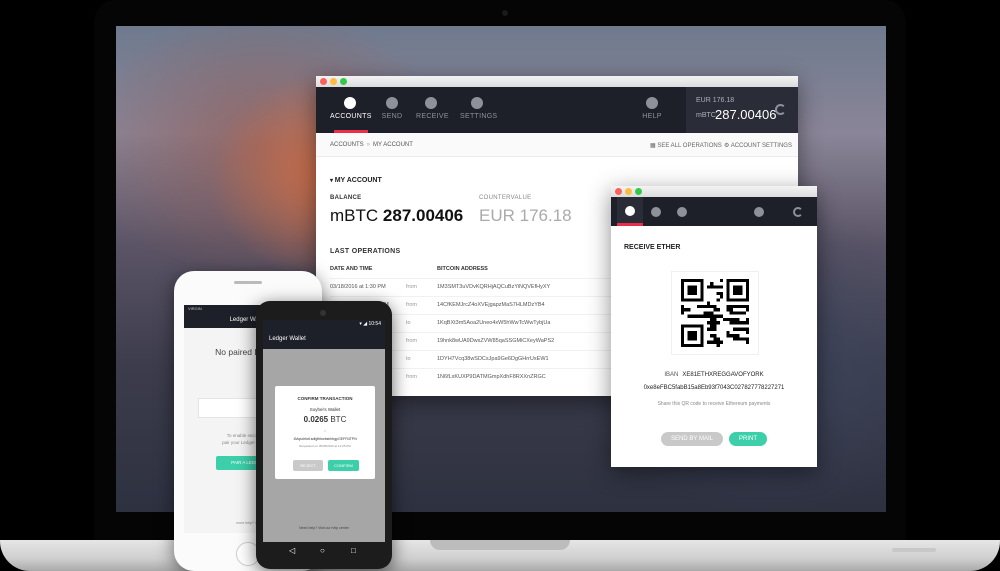 The width and height of the screenshot is (1000, 571). What do you see at coordinates (462, 269) in the screenshot?
I see `address-column-header: BITCOIN ADDRESS` at bounding box center [462, 269].